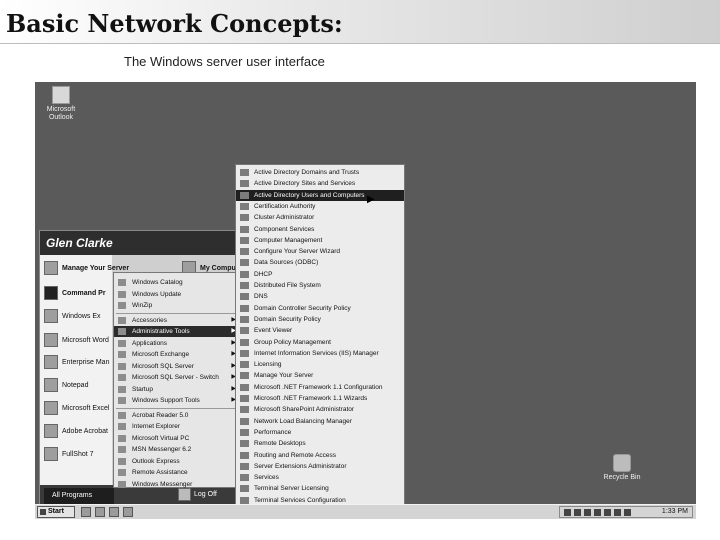 This screenshot has height=540, width=720. I want to click on quick-launch-ie-icon, so click(114, 512).